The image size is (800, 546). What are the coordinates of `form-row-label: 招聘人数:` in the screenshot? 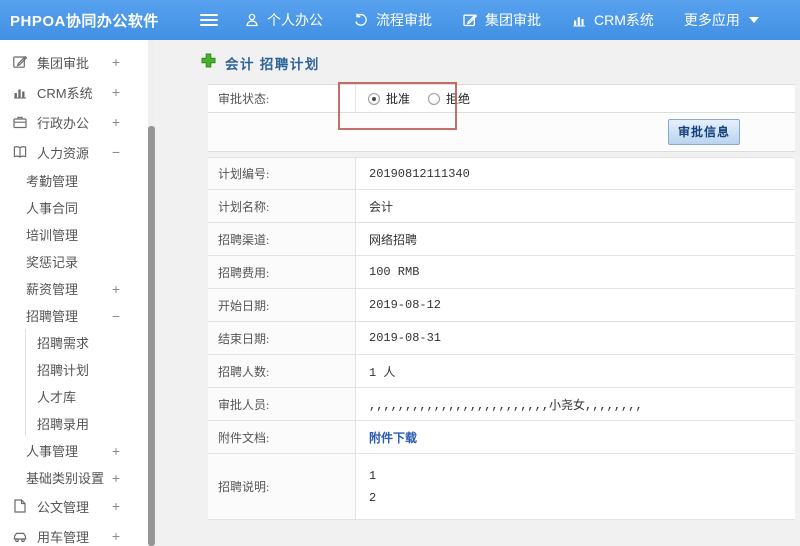 It's located at (282, 371).